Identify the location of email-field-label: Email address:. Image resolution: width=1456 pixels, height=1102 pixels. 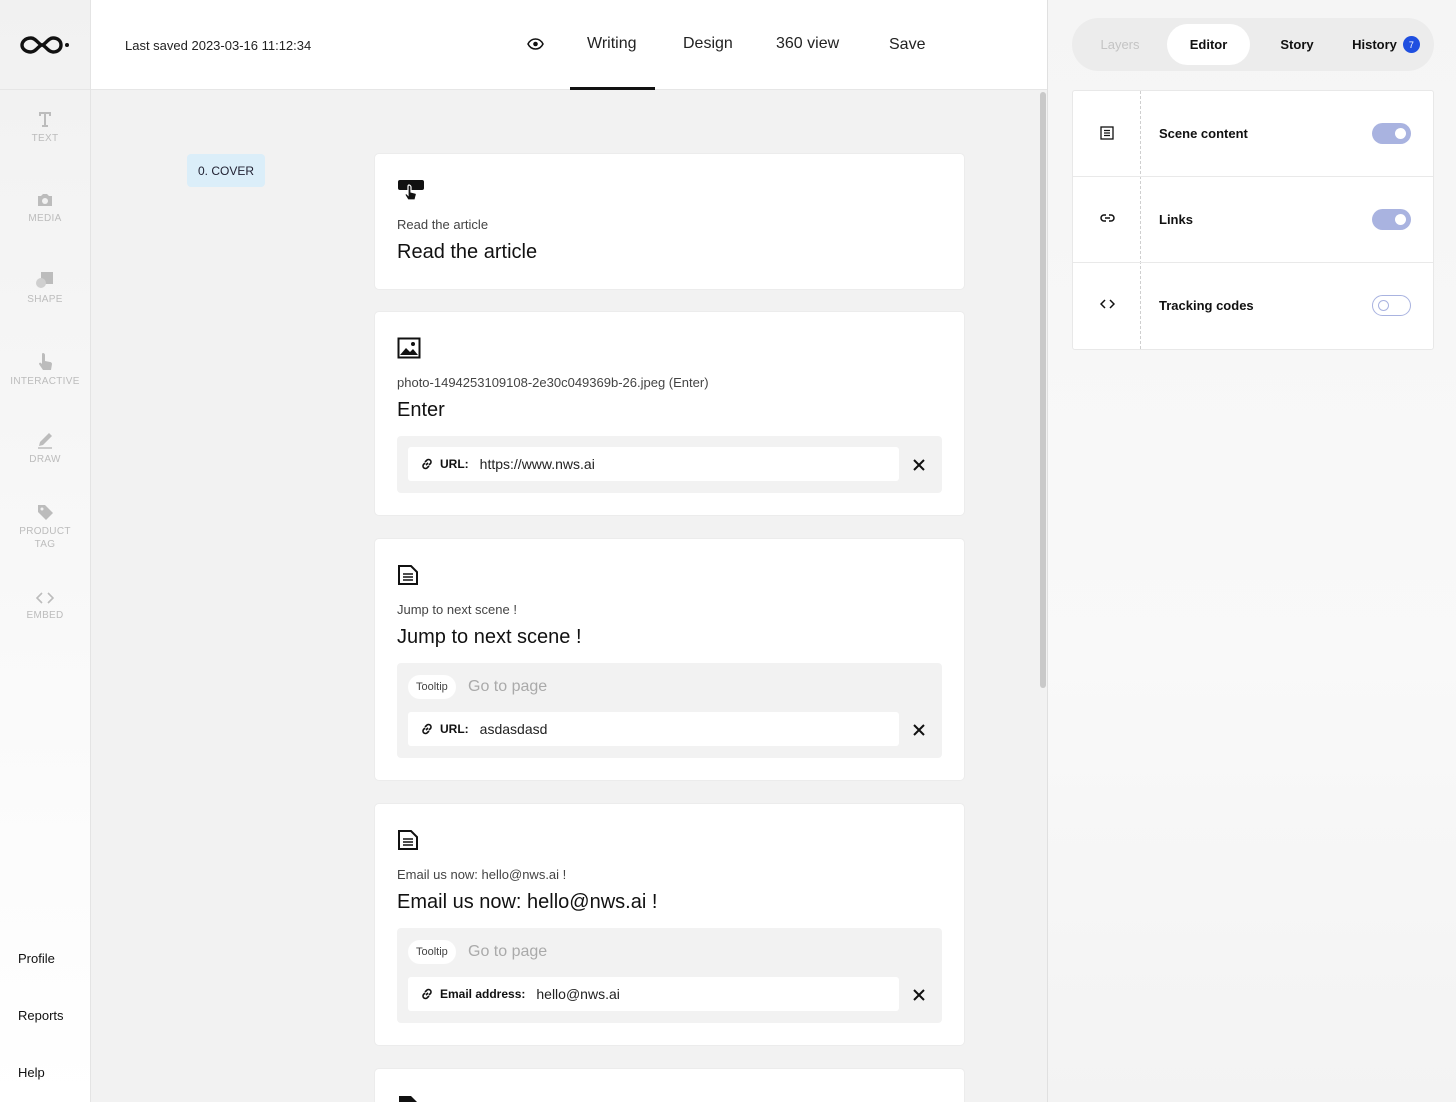
(483, 994).